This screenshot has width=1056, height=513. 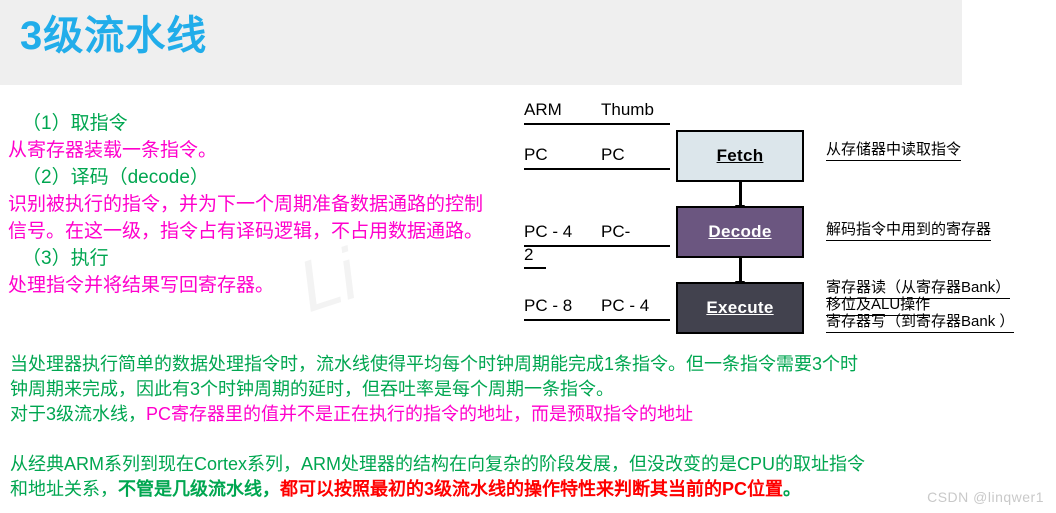 I want to click on paragraph-1-line-3: 对于3级流水线，PC寄存器里的值并不是正在执行的指令的地址，而是预取指令的地址, so click(x=525, y=414).